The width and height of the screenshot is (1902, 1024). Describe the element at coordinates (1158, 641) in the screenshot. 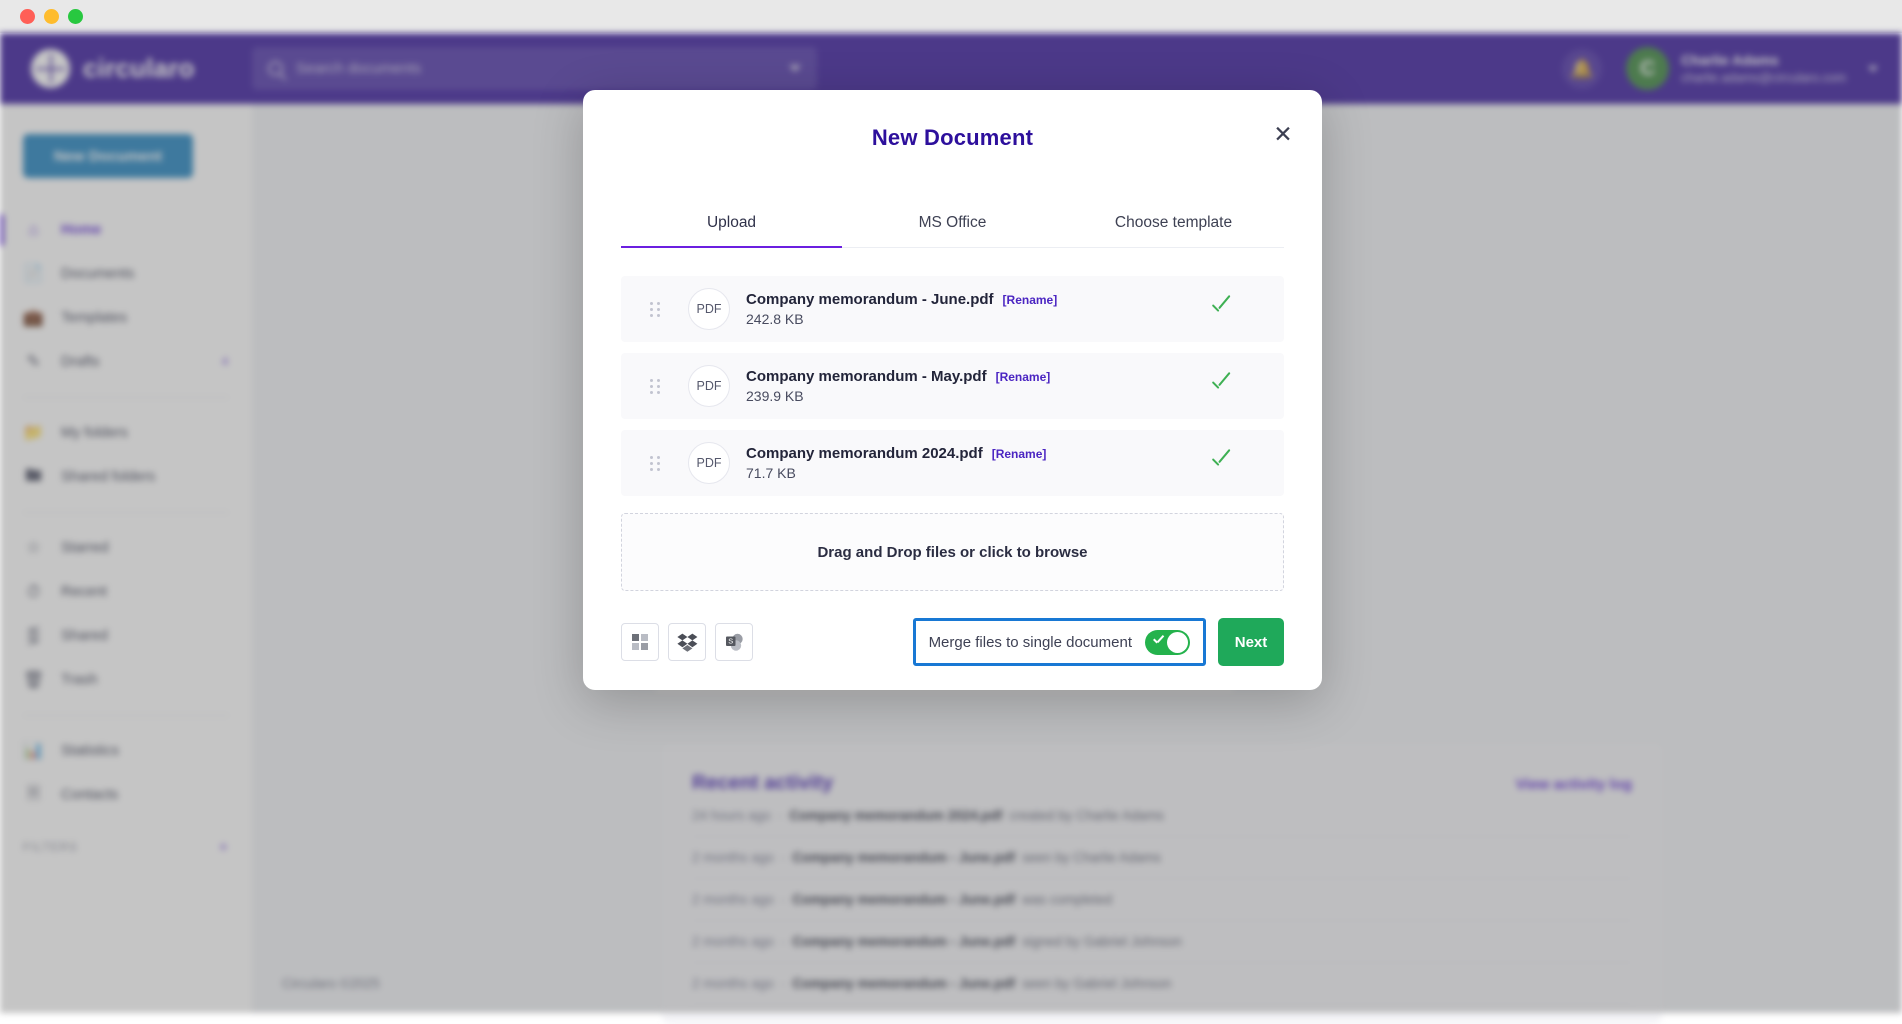

I see `check-icon` at that location.